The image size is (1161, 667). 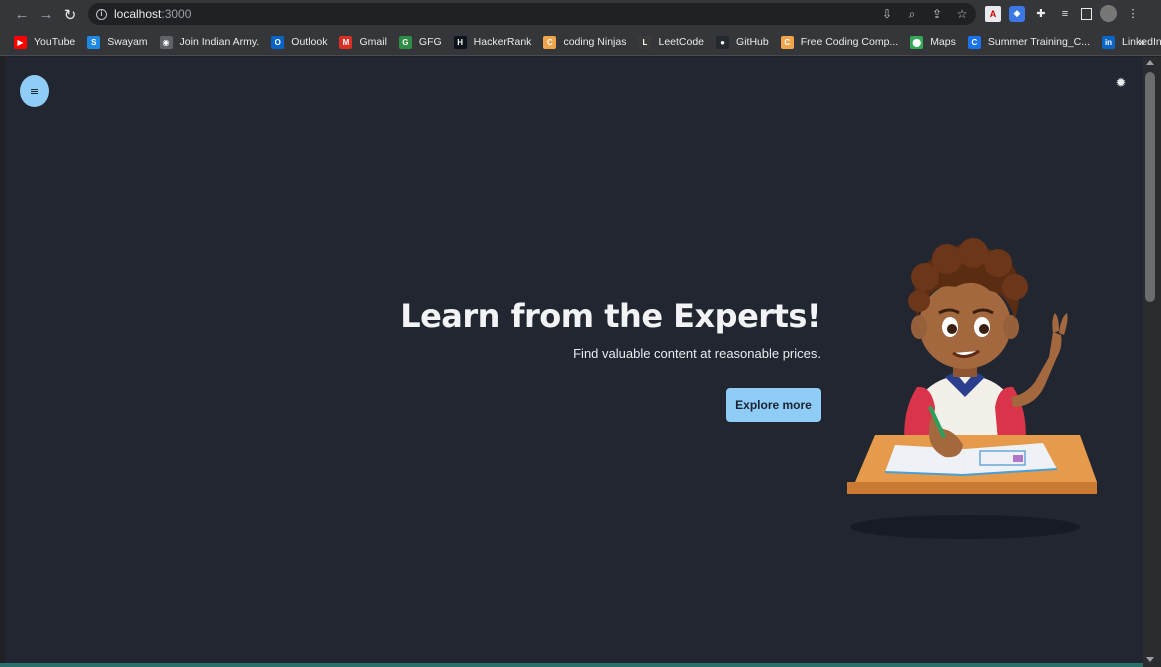 I want to click on browser-menu-icon: ⋮, so click(x=1133, y=14).